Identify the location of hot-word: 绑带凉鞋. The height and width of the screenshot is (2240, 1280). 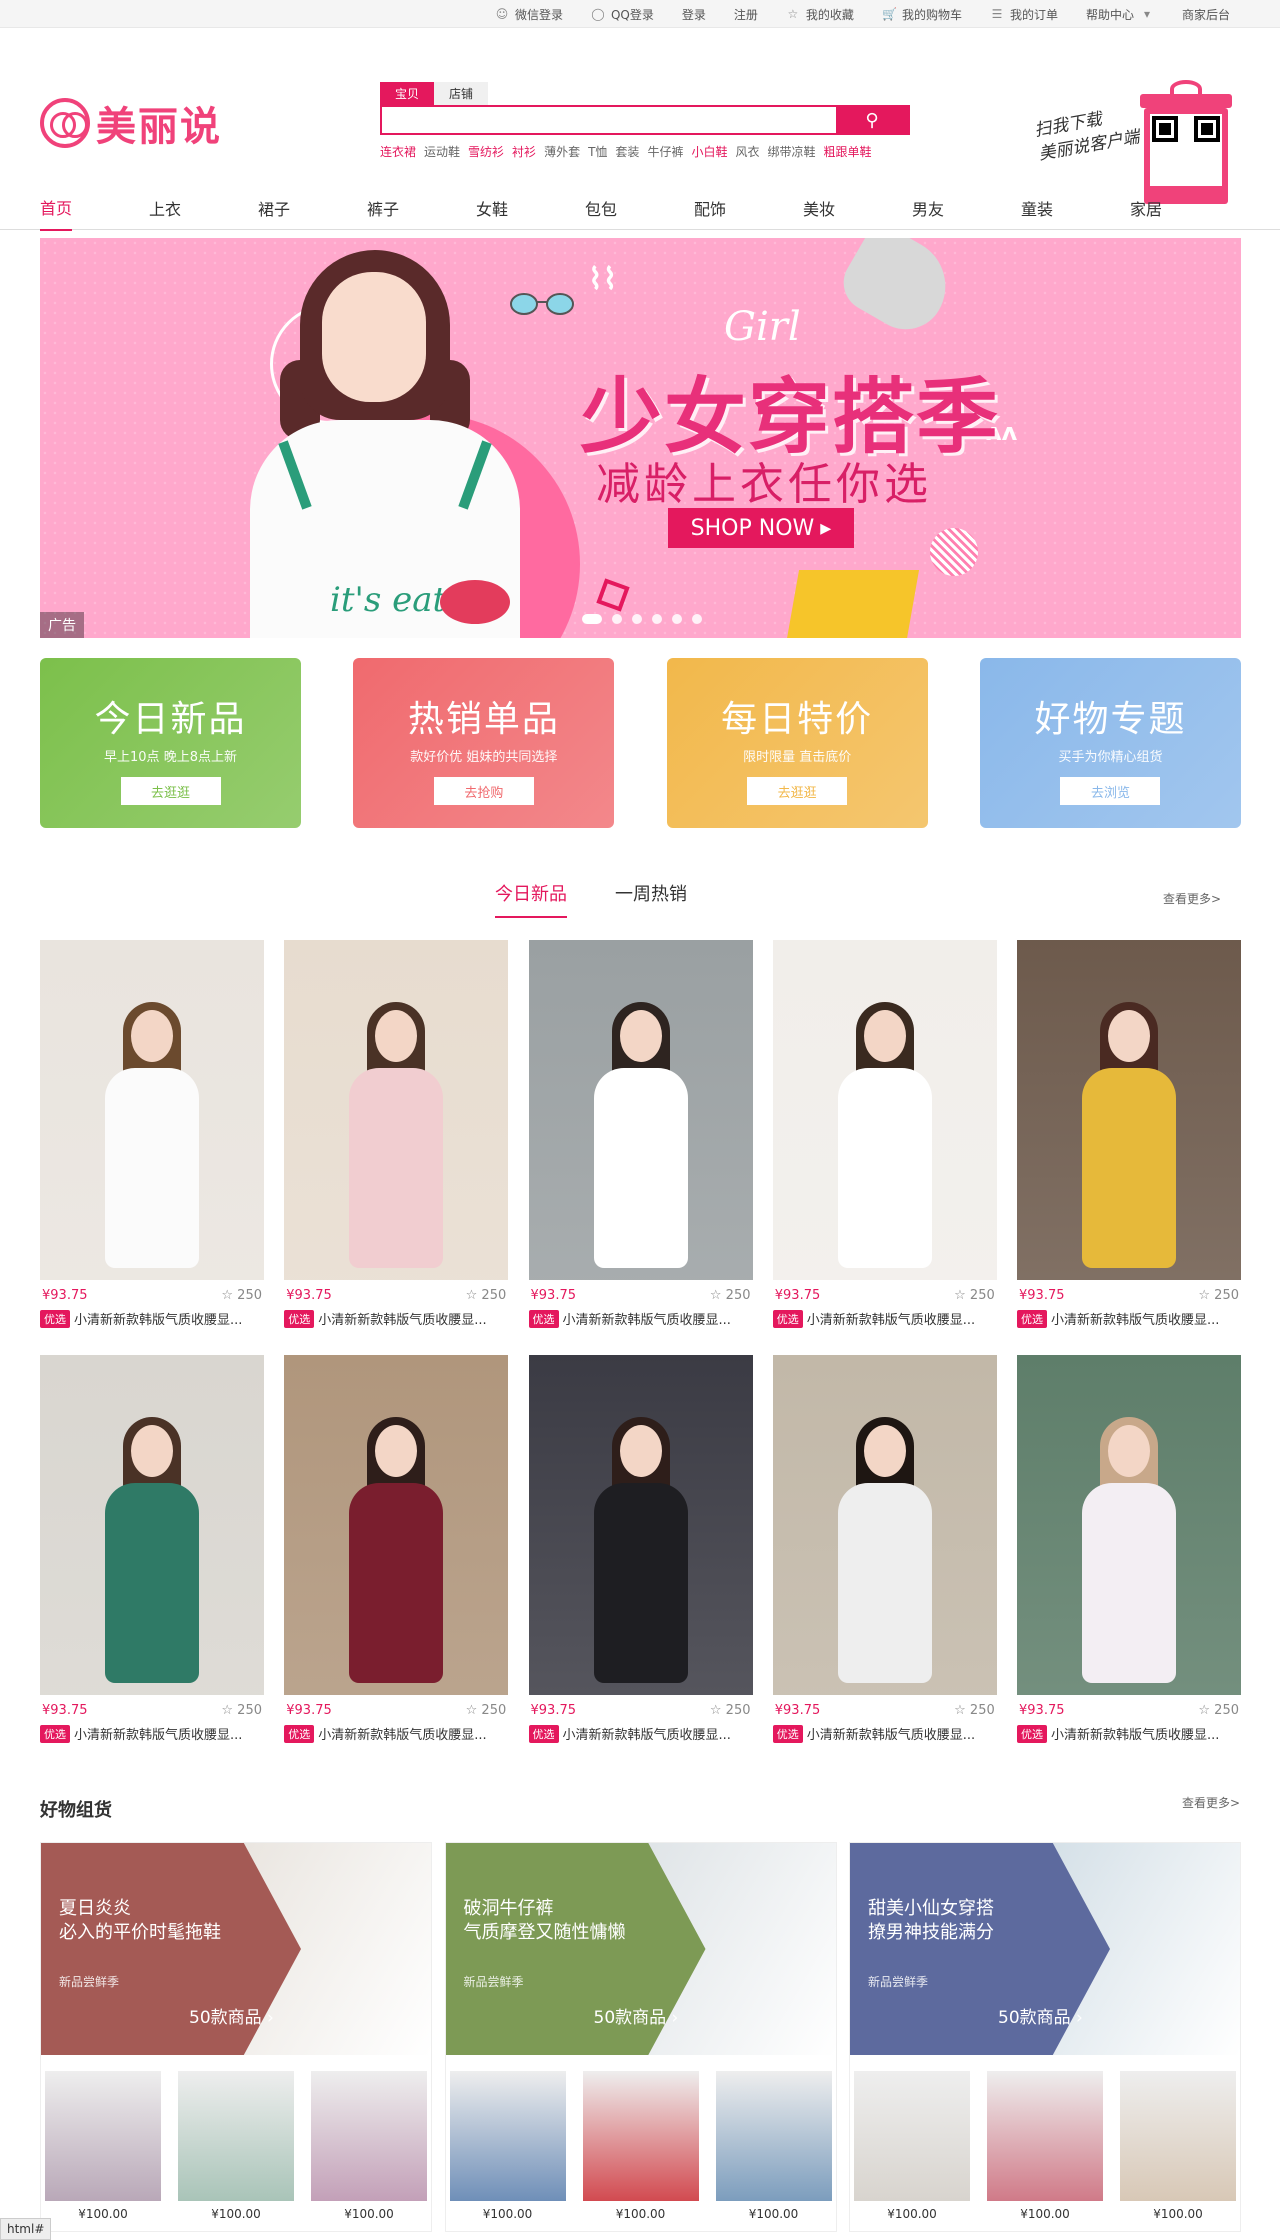
(791, 151).